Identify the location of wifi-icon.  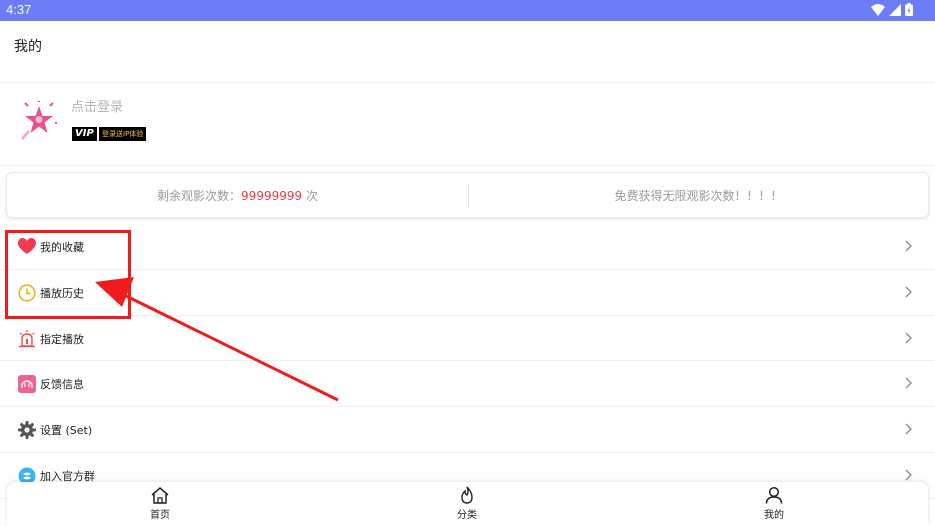
(878, 9).